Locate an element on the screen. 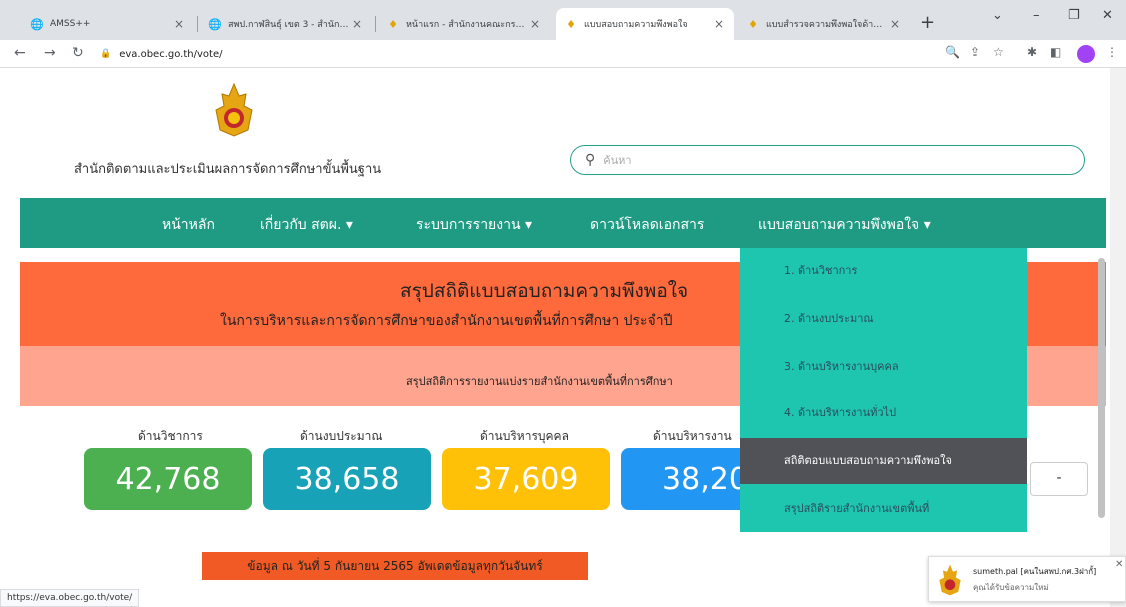 The image size is (1126, 607). search-placeholder: ค้นหา is located at coordinates (617, 160).